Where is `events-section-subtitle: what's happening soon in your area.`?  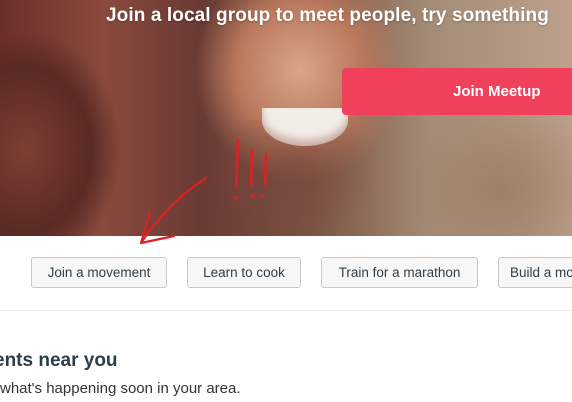 events-section-subtitle: what's happening soon in your area. is located at coordinates (120, 388).